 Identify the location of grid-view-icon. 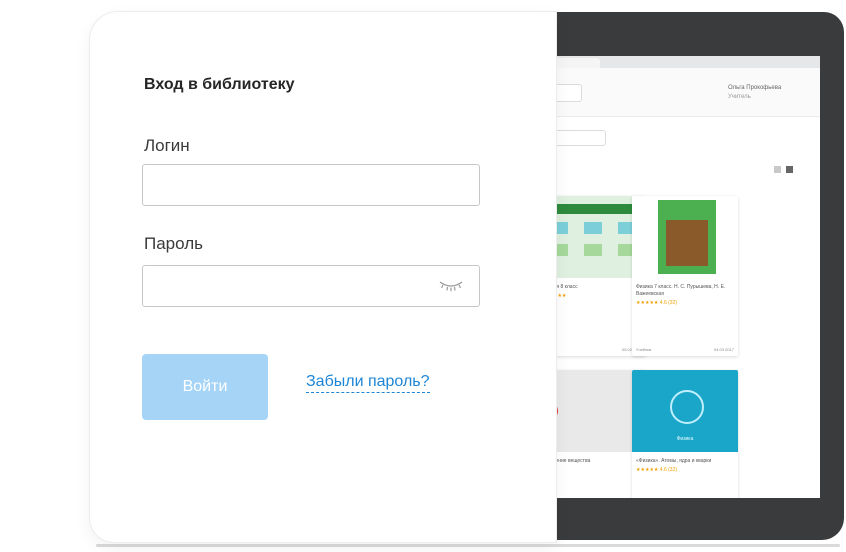
(789, 169).